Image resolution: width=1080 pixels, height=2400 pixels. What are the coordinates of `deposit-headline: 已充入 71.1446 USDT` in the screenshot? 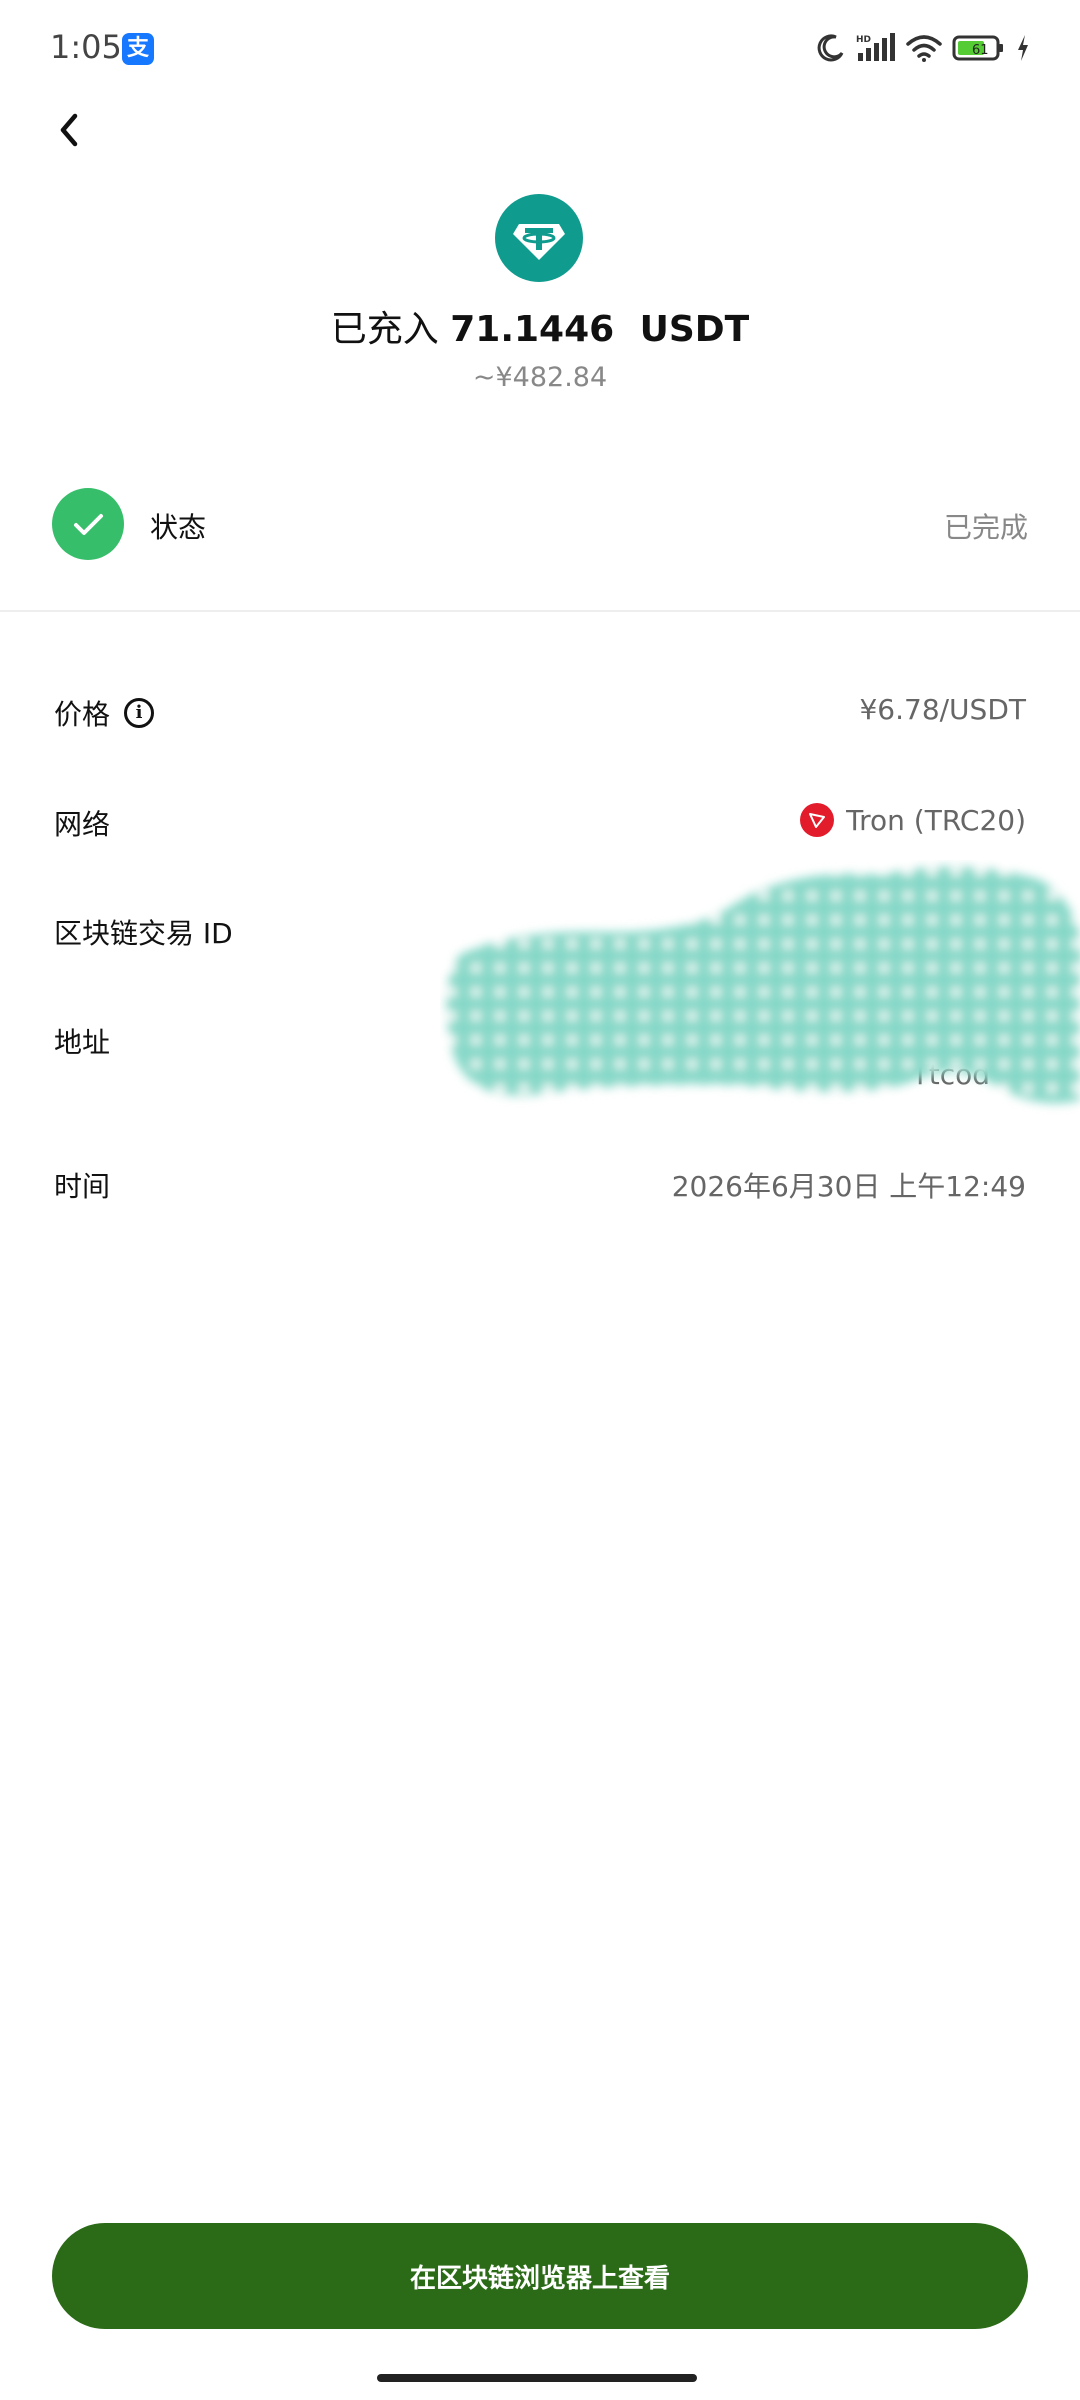 It's located at (540, 326).